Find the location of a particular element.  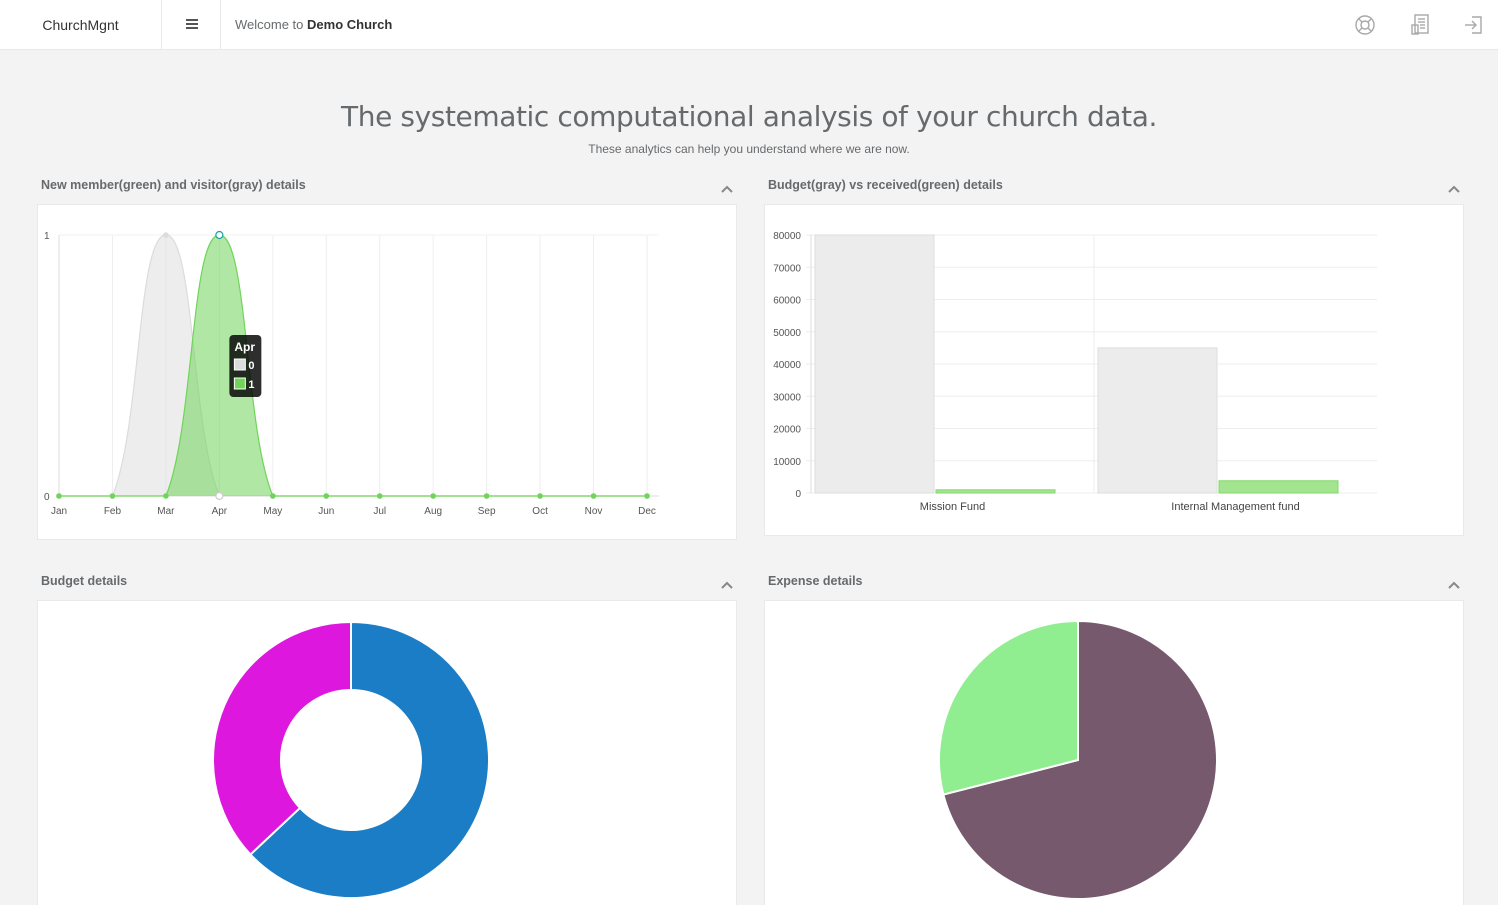

x-tick-label: Aug is located at coordinates (433, 511).